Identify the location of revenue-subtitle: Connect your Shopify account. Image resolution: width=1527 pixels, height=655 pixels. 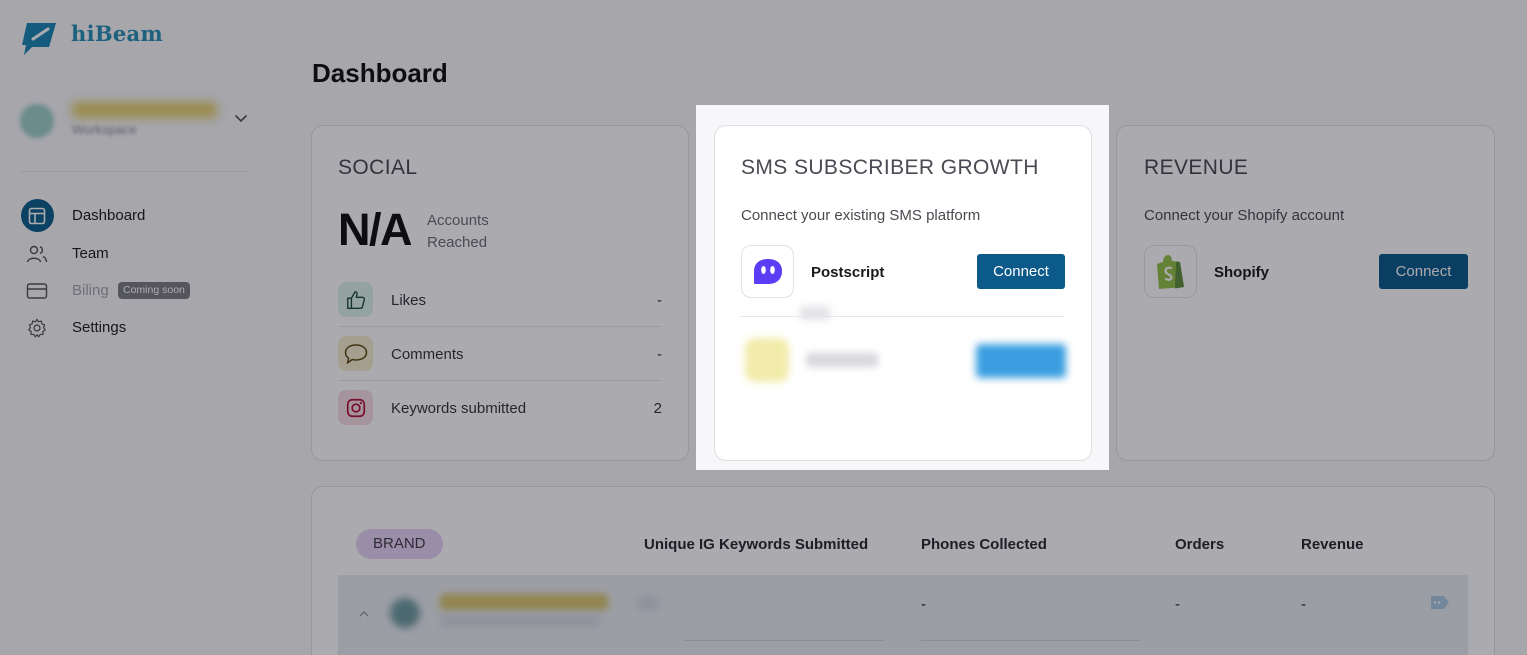
(1244, 215).